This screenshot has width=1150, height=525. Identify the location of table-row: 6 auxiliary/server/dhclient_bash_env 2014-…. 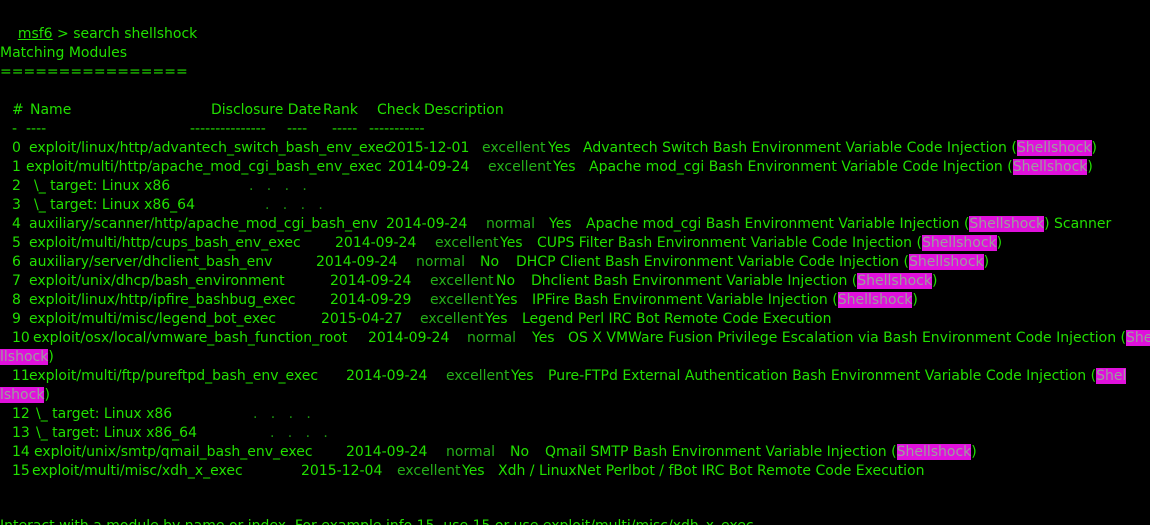
(575, 262).